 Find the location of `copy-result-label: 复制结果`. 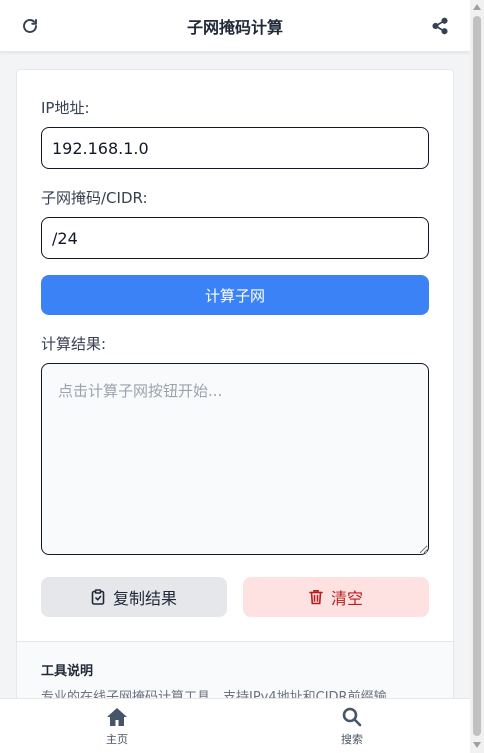

copy-result-label: 复制结果 is located at coordinates (144, 598).